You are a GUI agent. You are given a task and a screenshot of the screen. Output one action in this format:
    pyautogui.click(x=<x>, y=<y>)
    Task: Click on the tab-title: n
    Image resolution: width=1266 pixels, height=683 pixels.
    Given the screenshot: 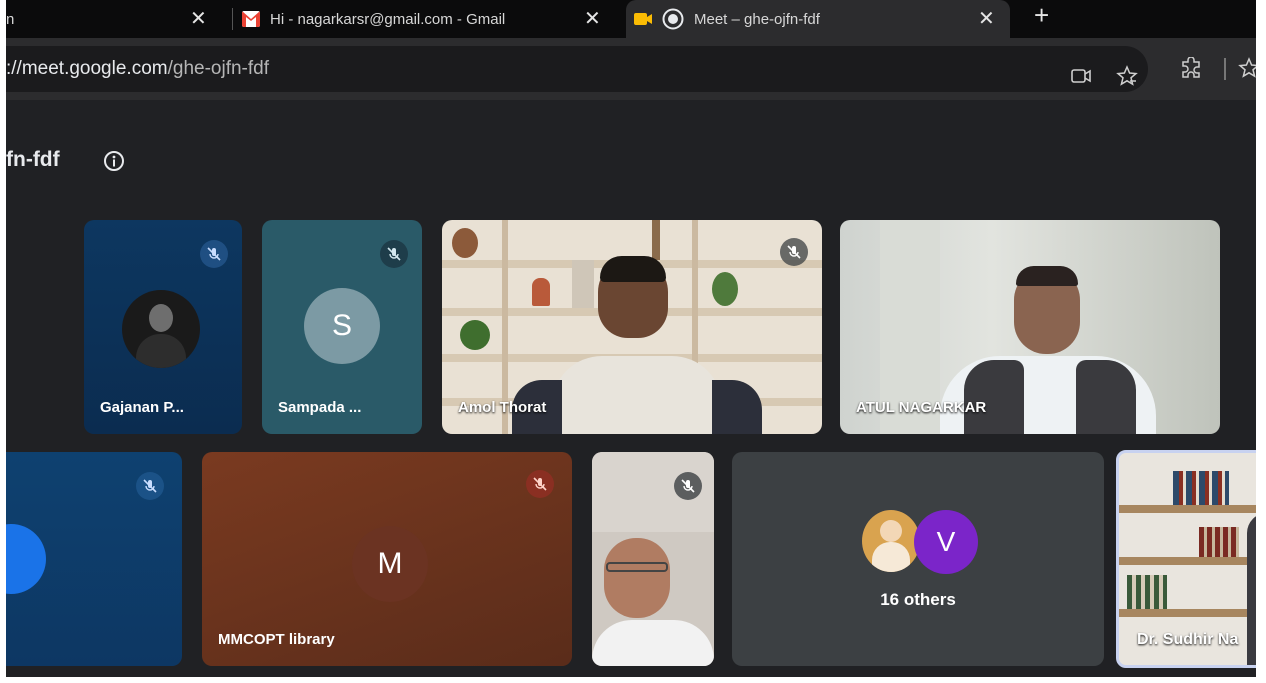 What is the action you would take?
    pyautogui.click(x=10, y=19)
    